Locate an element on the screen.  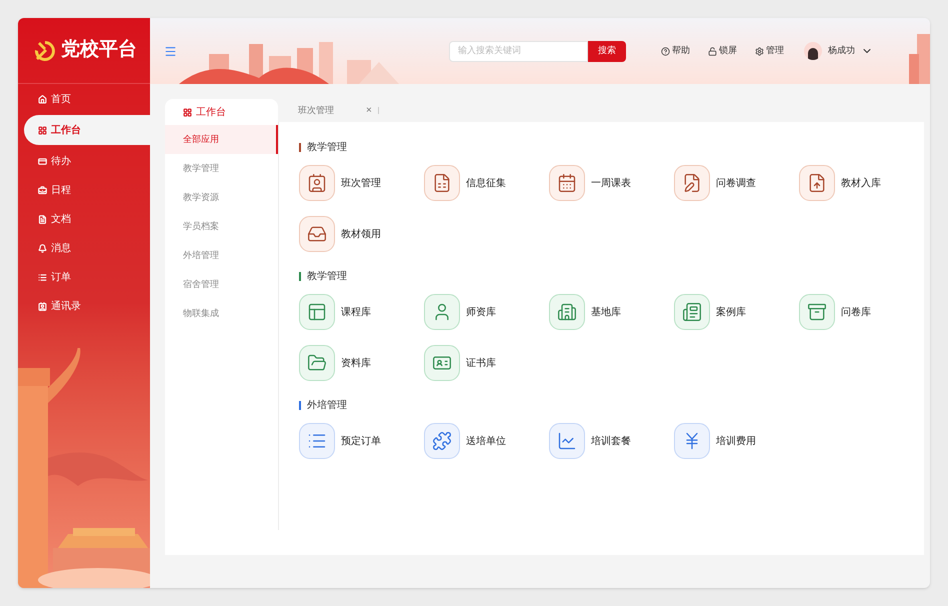
sidebar-item: 待办 is located at coordinates (87, 161).